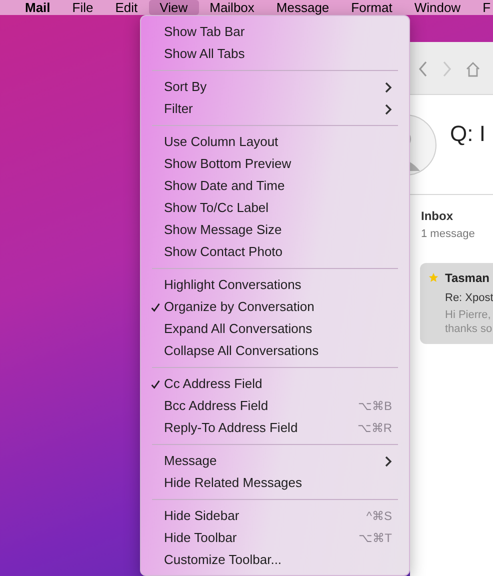 This screenshot has height=576, width=493. I want to click on message-preview: Hi Pierre, thanks so, so click(468, 322).